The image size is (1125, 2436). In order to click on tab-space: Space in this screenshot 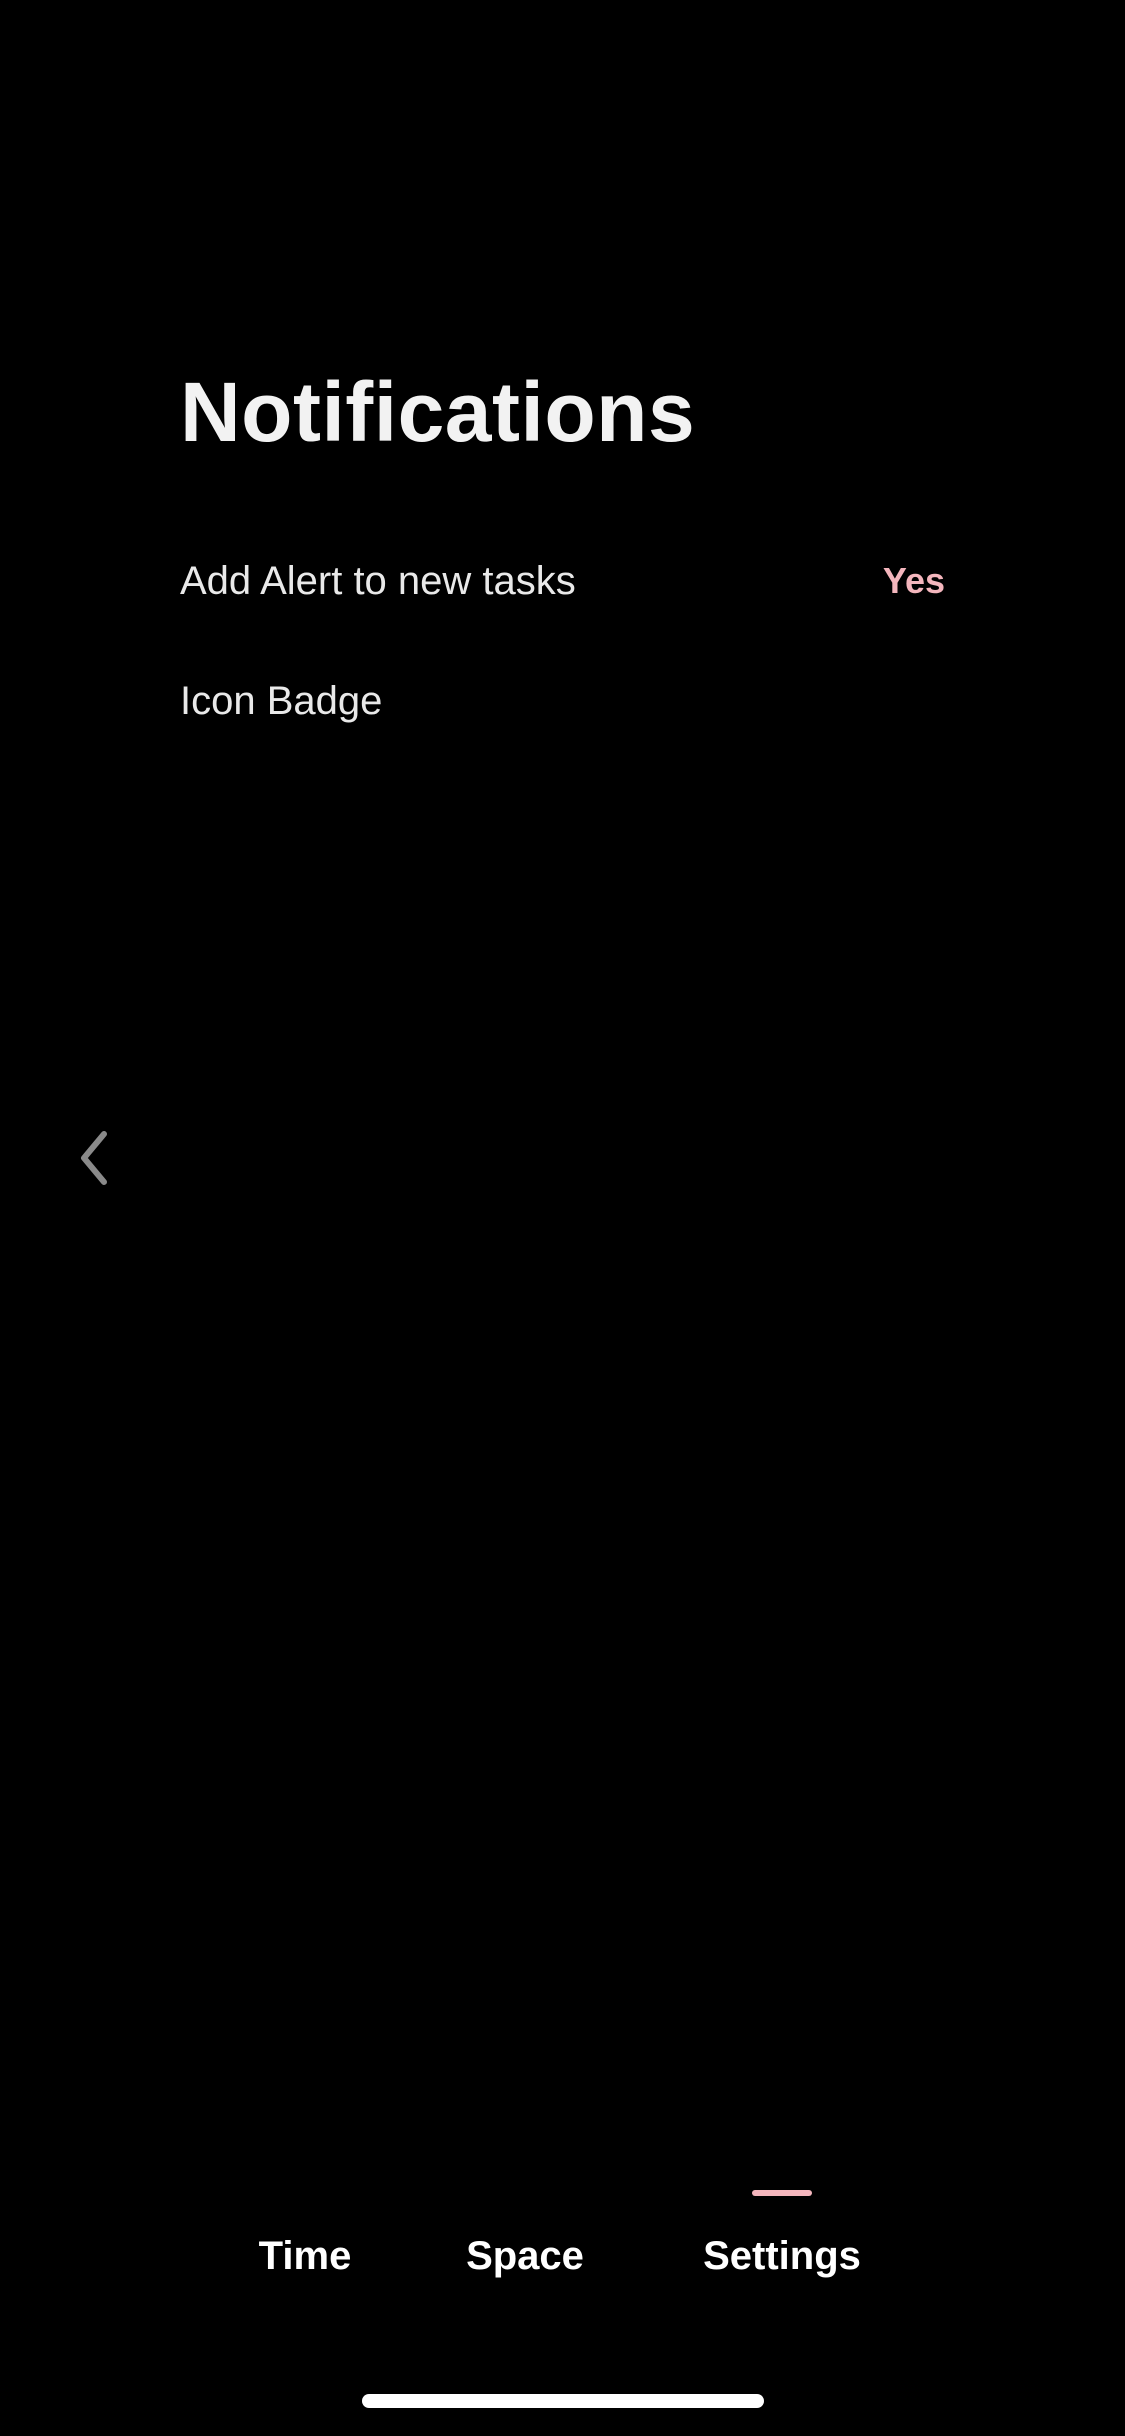, I will do `click(525, 2240)`.